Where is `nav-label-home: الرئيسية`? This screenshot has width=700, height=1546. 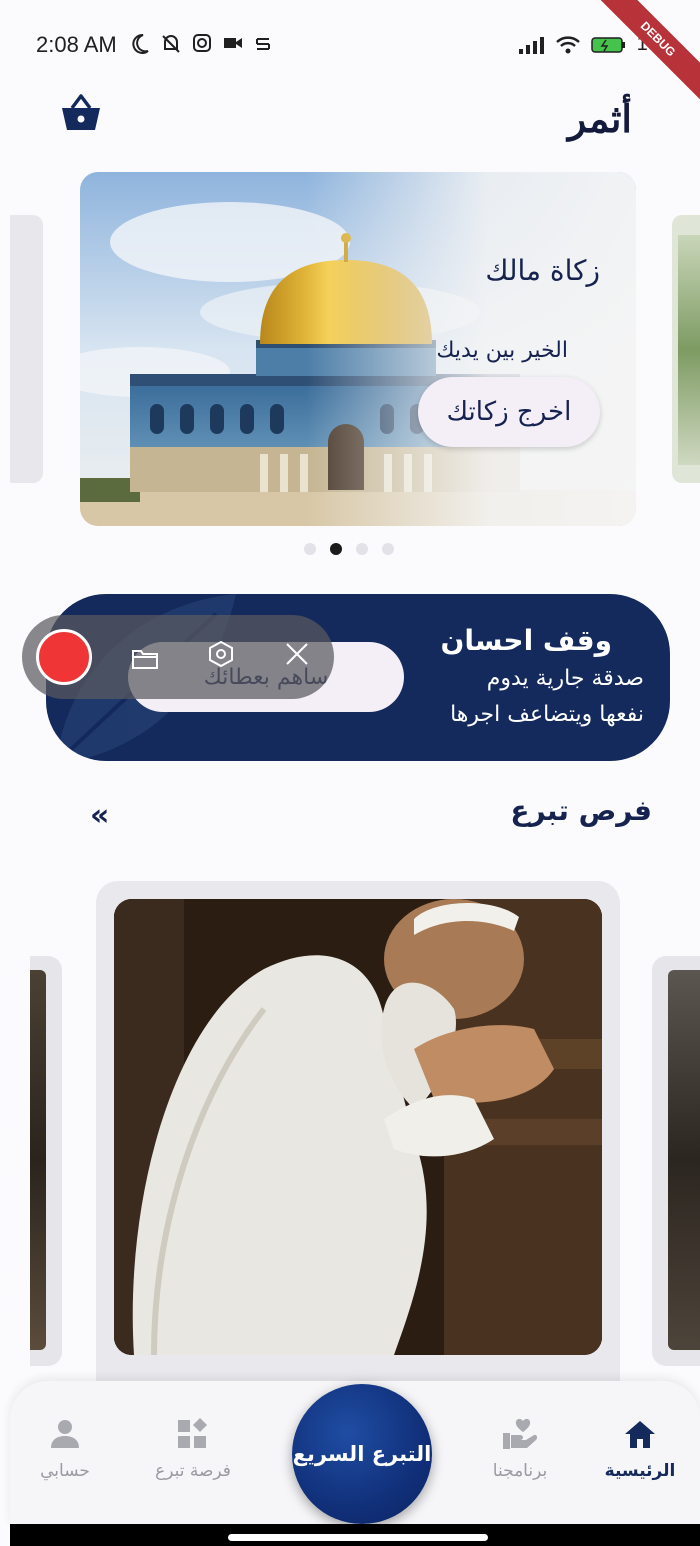
nav-label-home: الرئيسية is located at coordinates (640, 1471).